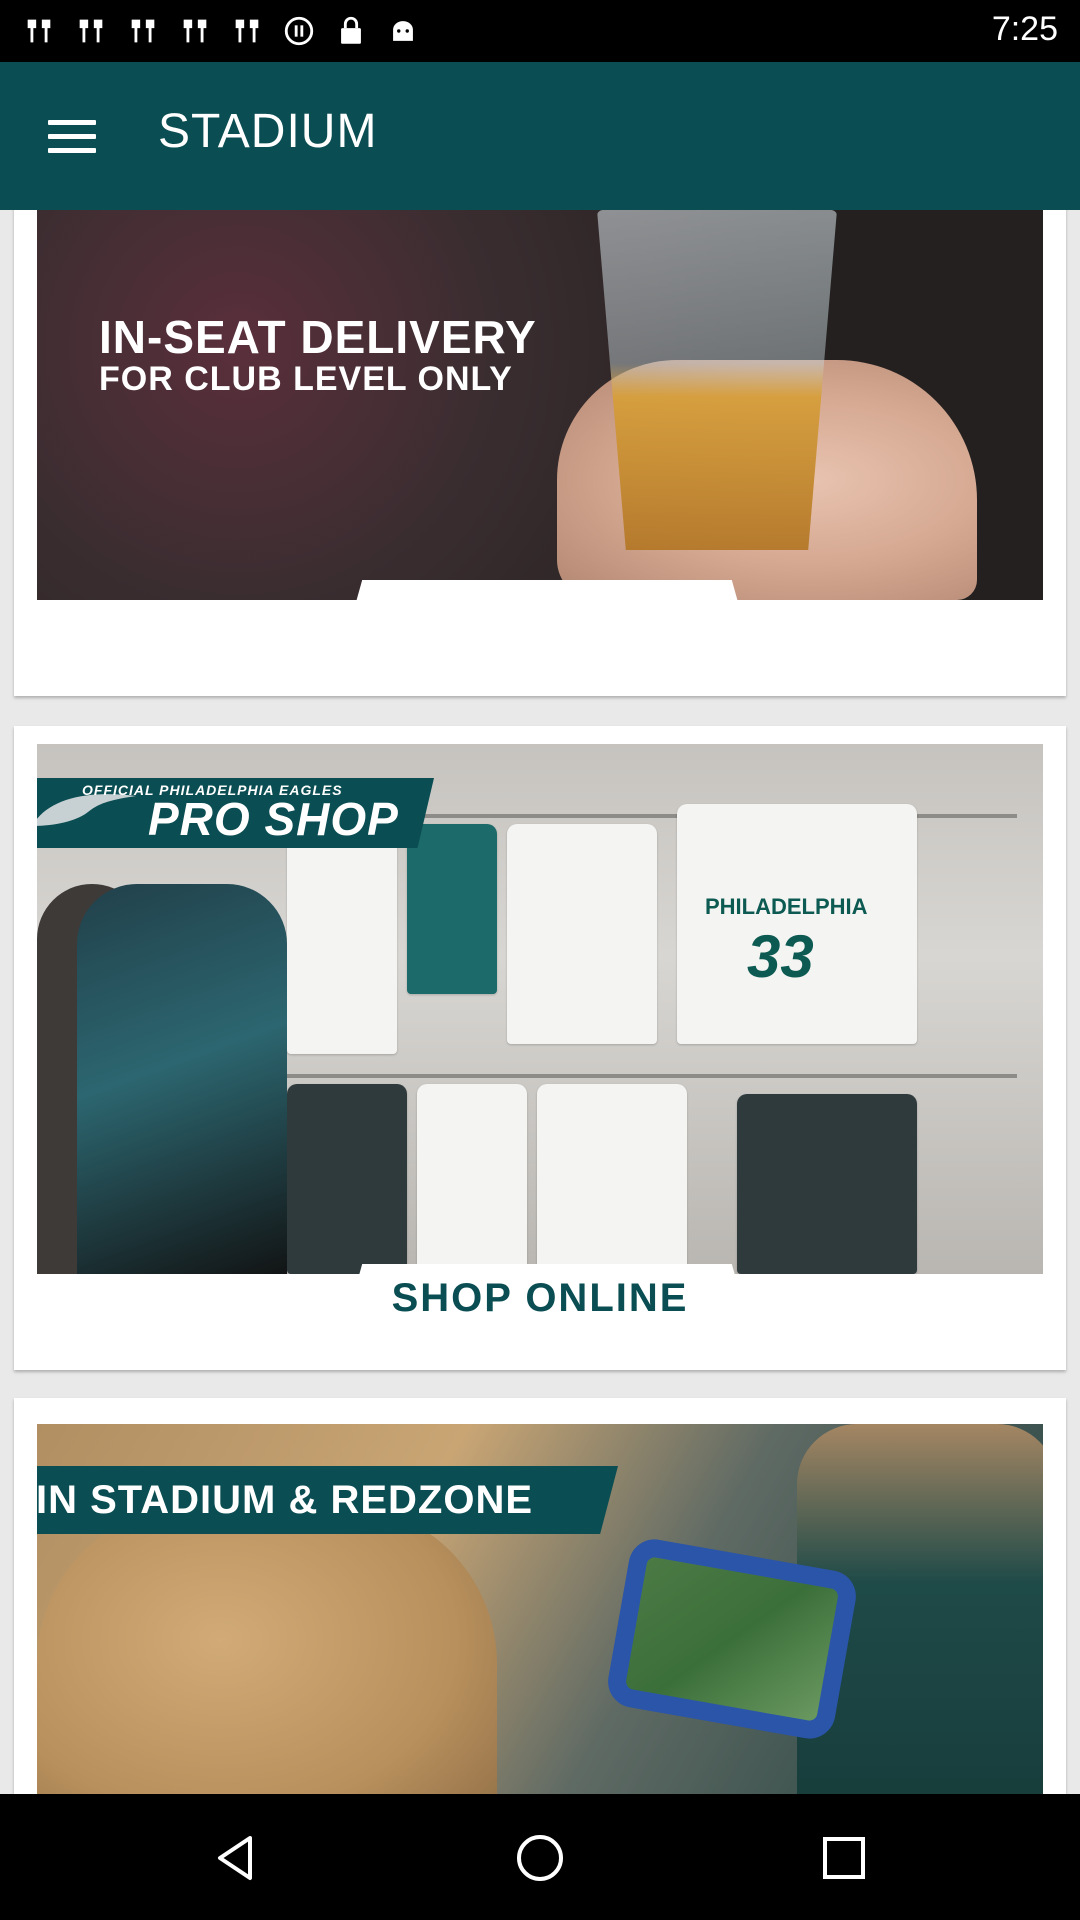 The height and width of the screenshot is (1920, 1080). Describe the element at coordinates (273, 819) in the screenshot. I see `pro-shop-label: PRO SHOP` at that location.